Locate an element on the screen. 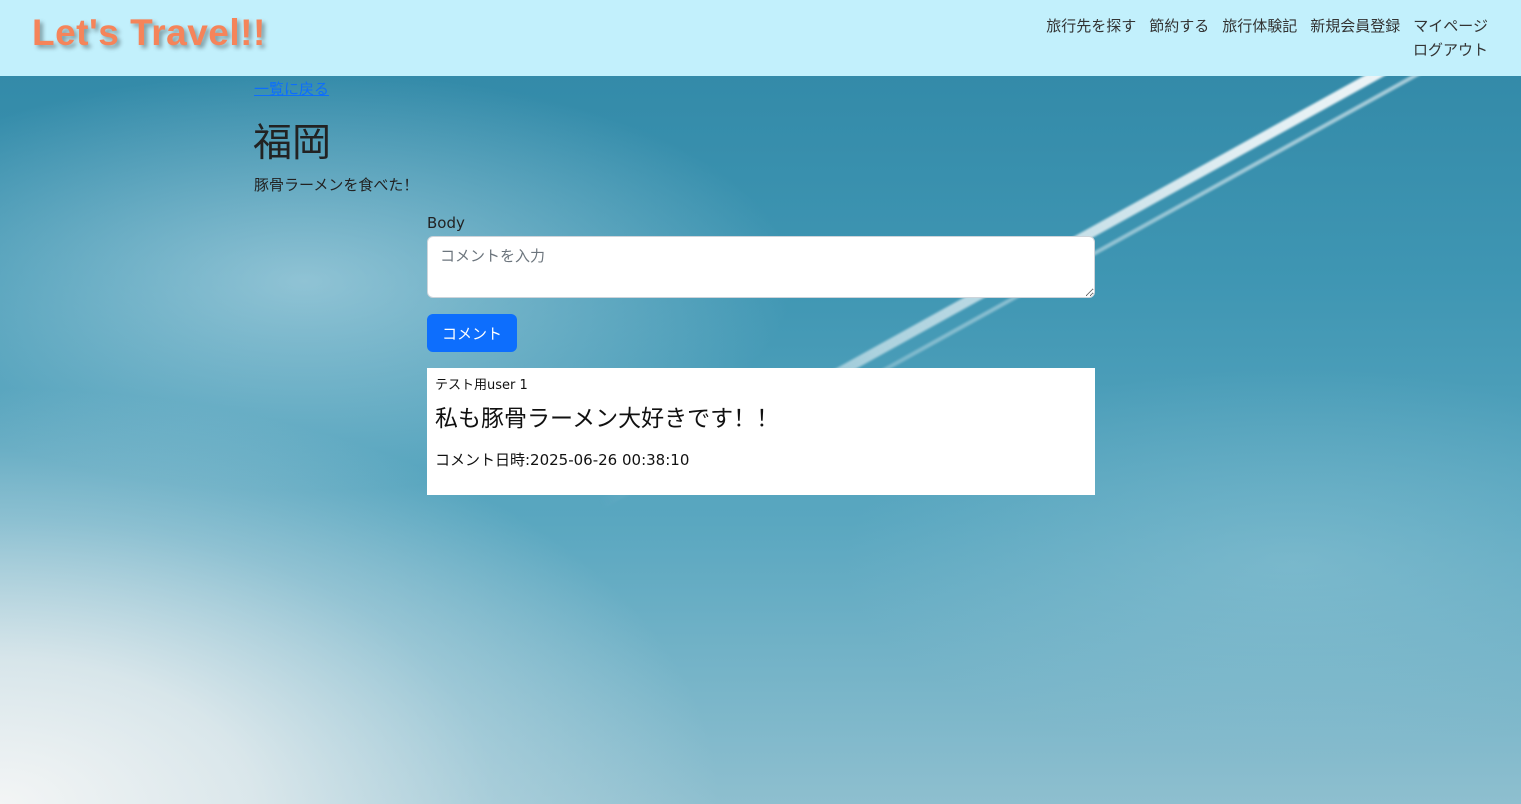 The height and width of the screenshot is (804, 1521). back-to-list-link: 一覧に戻る is located at coordinates (291, 88).